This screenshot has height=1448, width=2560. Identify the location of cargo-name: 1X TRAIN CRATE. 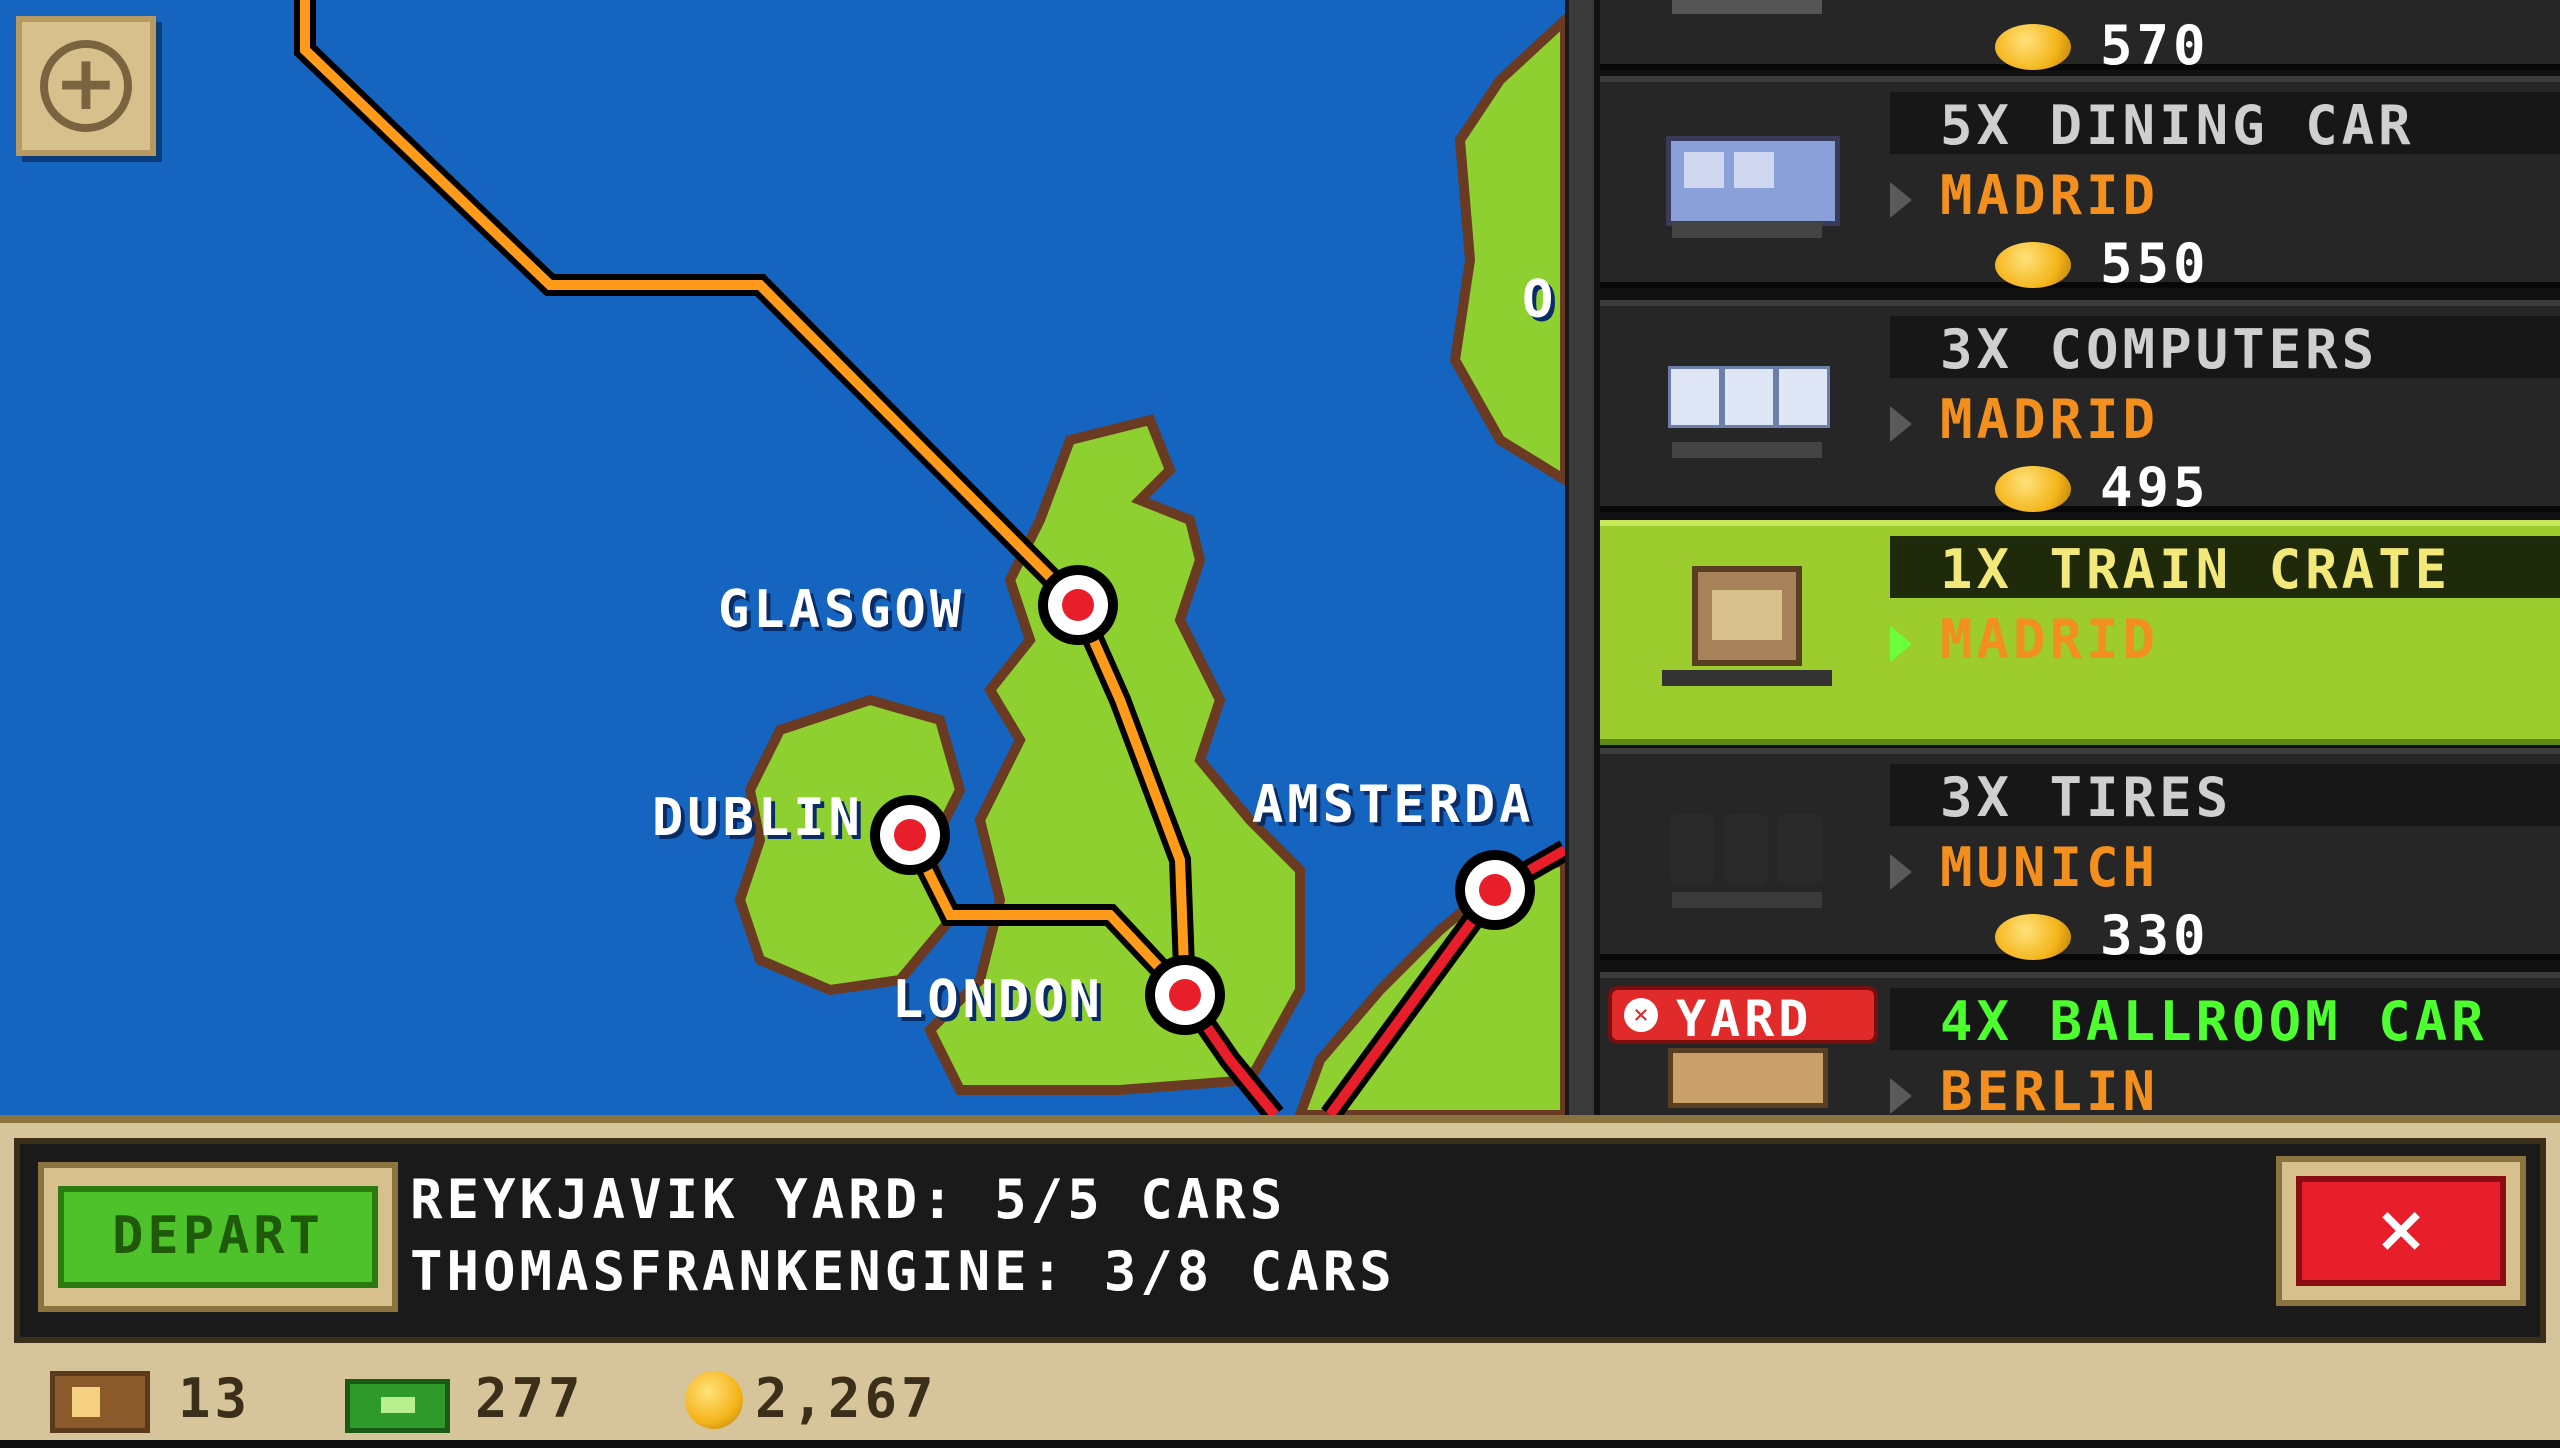
(2196, 569).